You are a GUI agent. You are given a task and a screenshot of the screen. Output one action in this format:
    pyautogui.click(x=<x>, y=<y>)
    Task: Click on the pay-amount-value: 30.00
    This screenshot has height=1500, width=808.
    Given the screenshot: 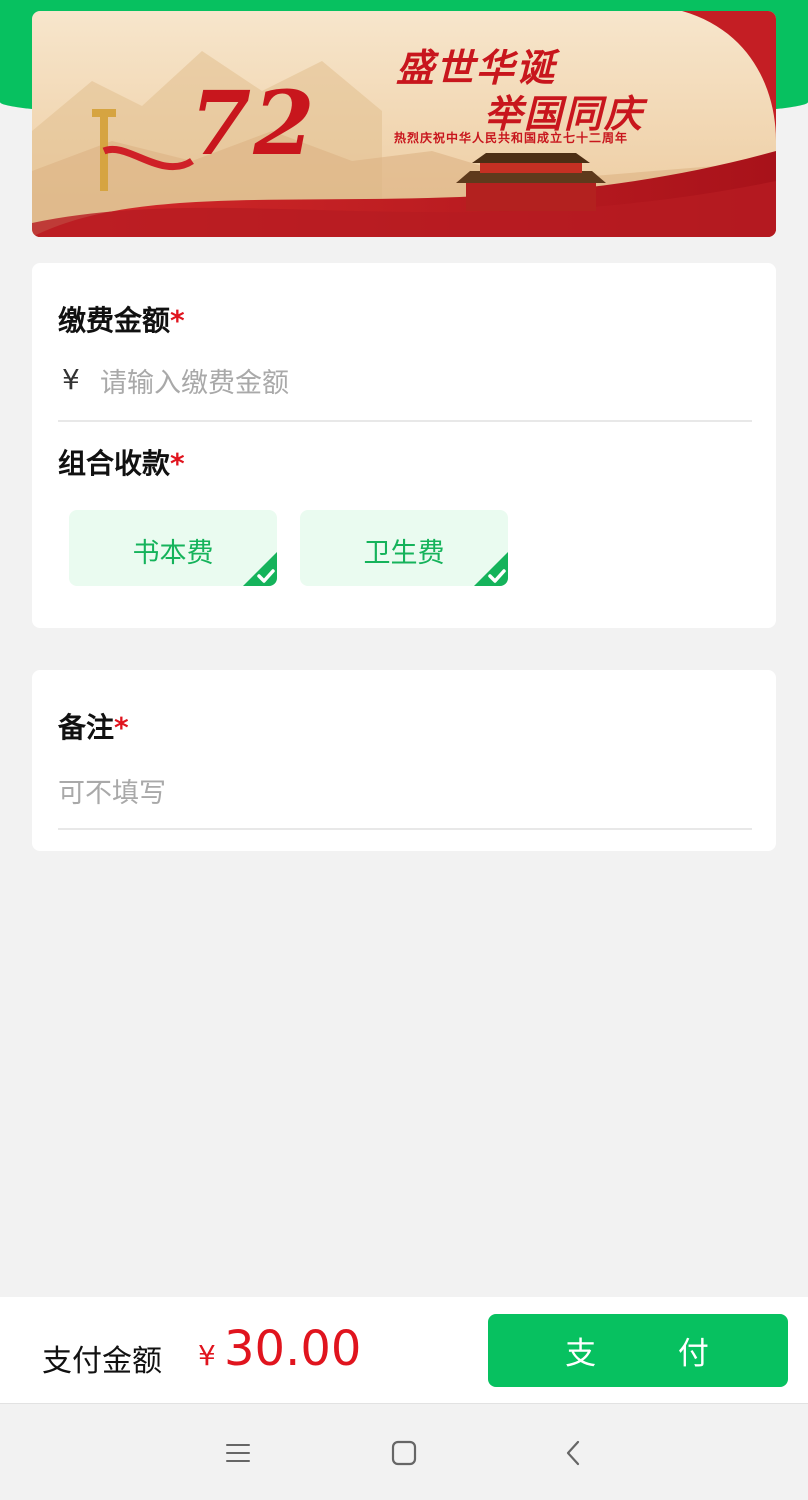 What is the action you would take?
    pyautogui.click(x=293, y=1349)
    